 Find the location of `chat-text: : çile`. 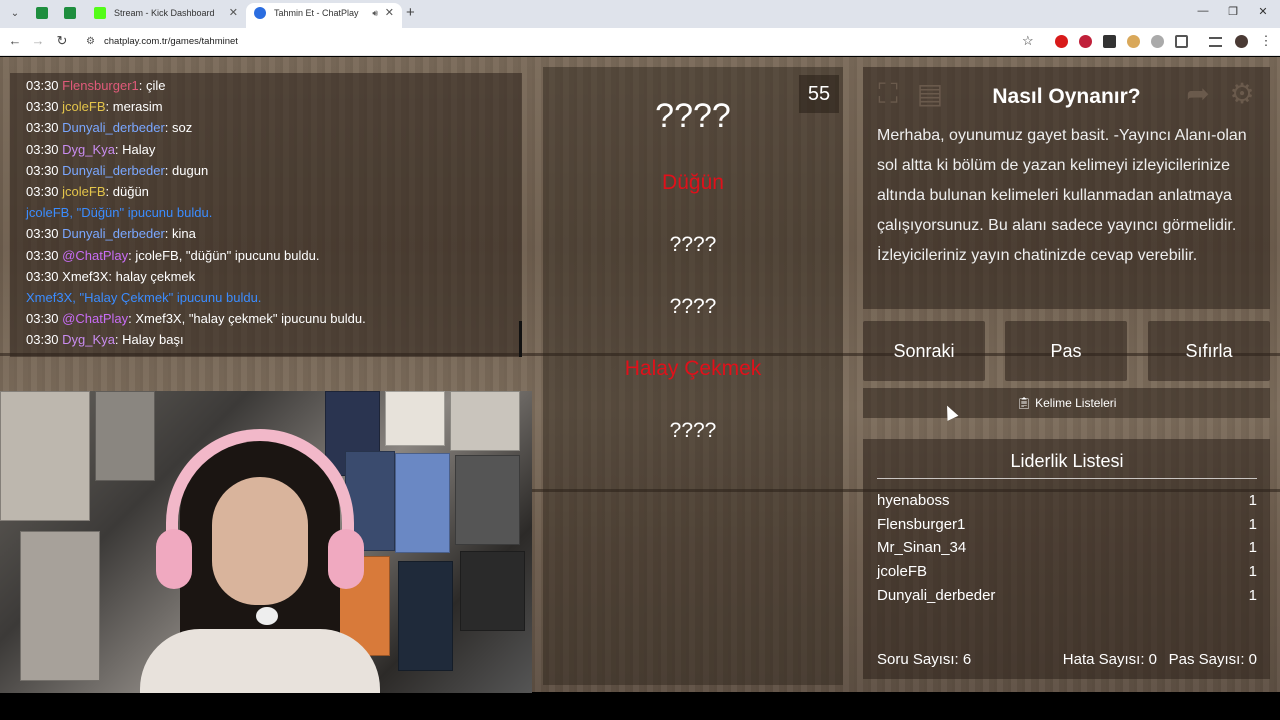

chat-text: : çile is located at coordinates (152, 85).